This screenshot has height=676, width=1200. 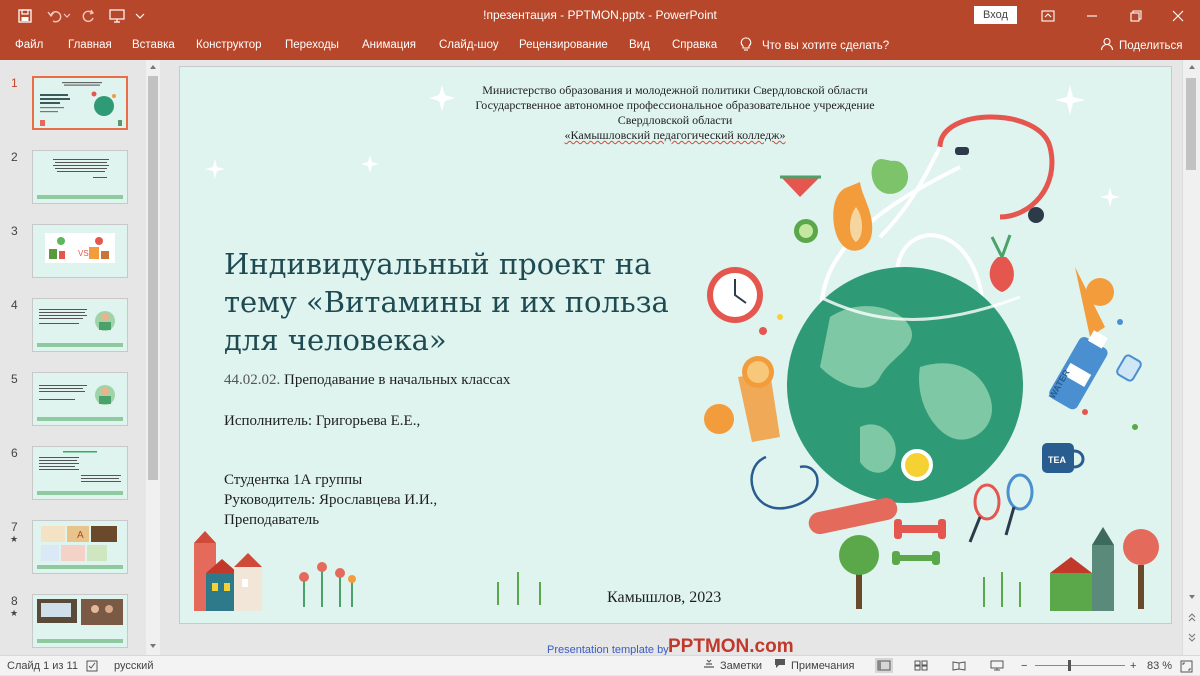 What do you see at coordinates (826, 45) in the screenshot?
I see `tell-me-label: Что вы хотите сделать?` at bounding box center [826, 45].